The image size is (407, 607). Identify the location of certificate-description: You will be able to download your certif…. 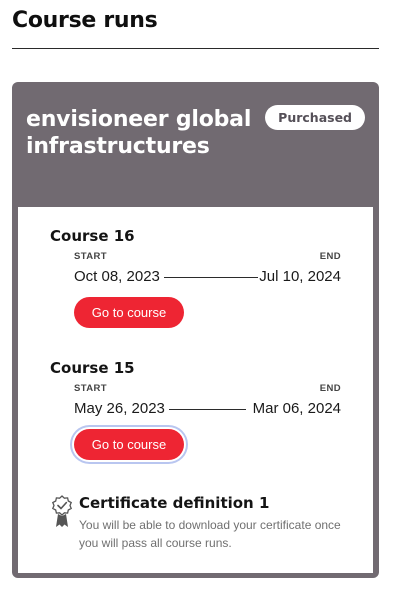
(210, 534).